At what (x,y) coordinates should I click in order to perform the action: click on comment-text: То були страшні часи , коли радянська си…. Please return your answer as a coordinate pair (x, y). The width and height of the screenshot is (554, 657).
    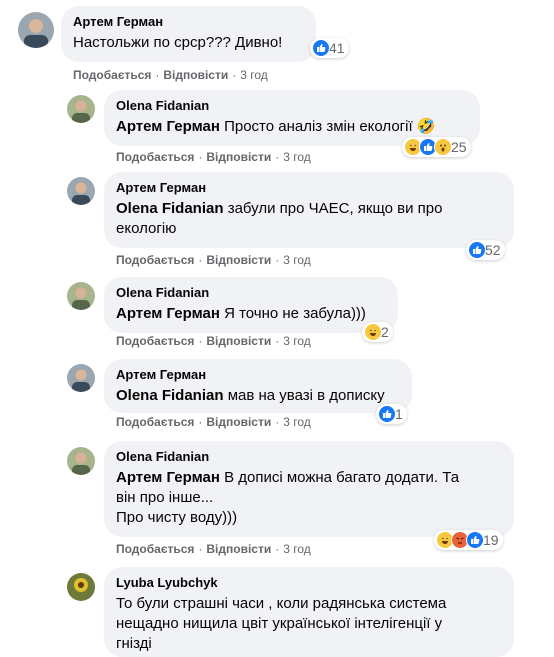
    Looking at the image, I should click on (309, 624).